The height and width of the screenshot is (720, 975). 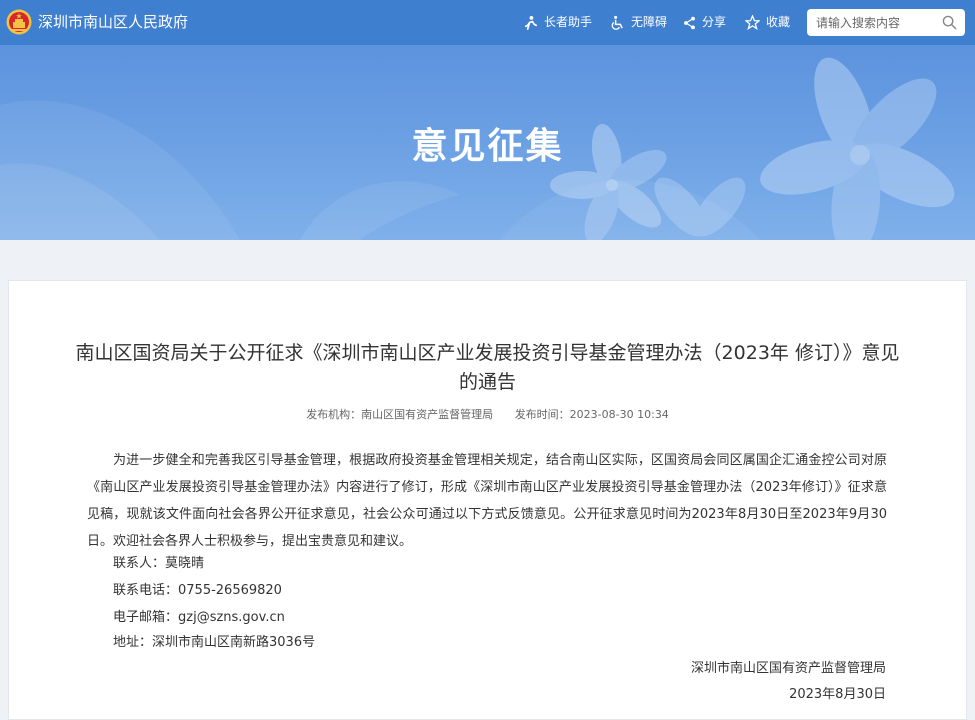 I want to click on favorite-button: 收藏, so click(x=767, y=22).